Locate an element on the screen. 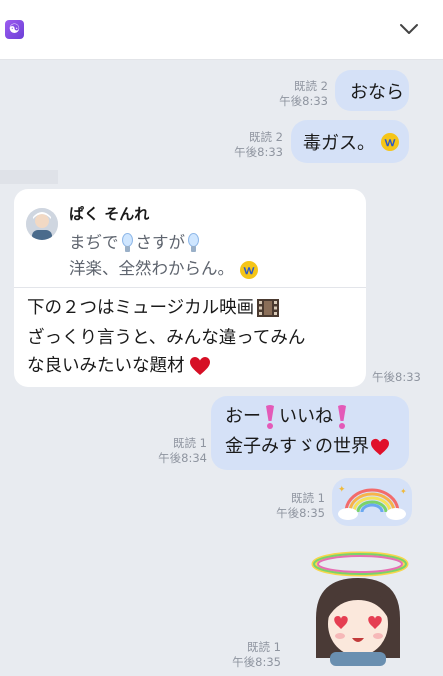 The image size is (443, 676). chevron-down-icon is located at coordinates (409, 29).